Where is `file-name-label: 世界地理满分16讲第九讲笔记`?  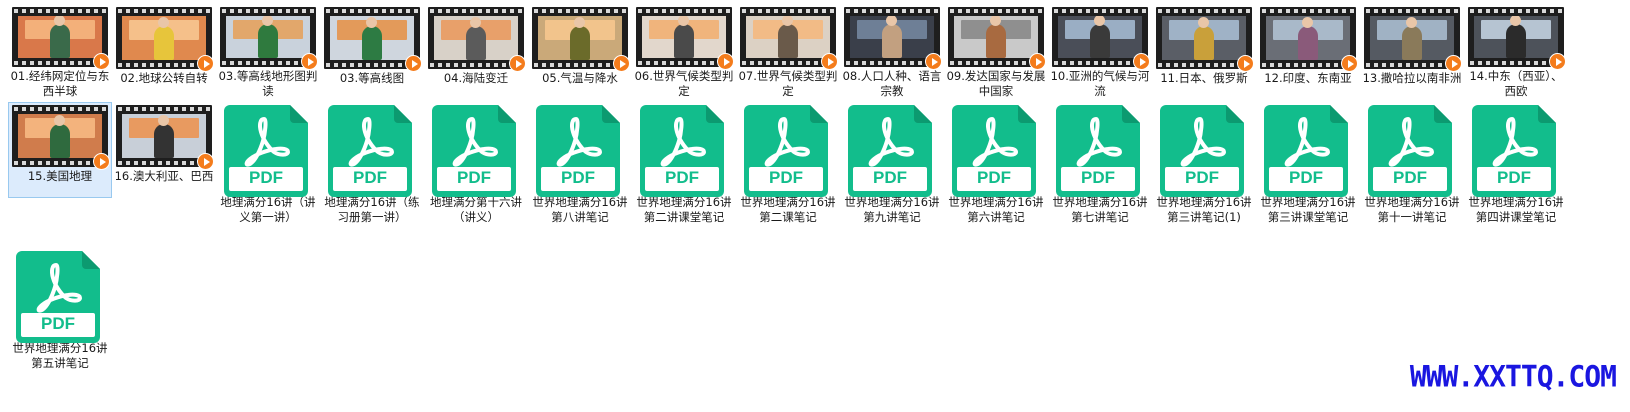 file-name-label: 世界地理满分16讲第九讲笔记 is located at coordinates (892, 209).